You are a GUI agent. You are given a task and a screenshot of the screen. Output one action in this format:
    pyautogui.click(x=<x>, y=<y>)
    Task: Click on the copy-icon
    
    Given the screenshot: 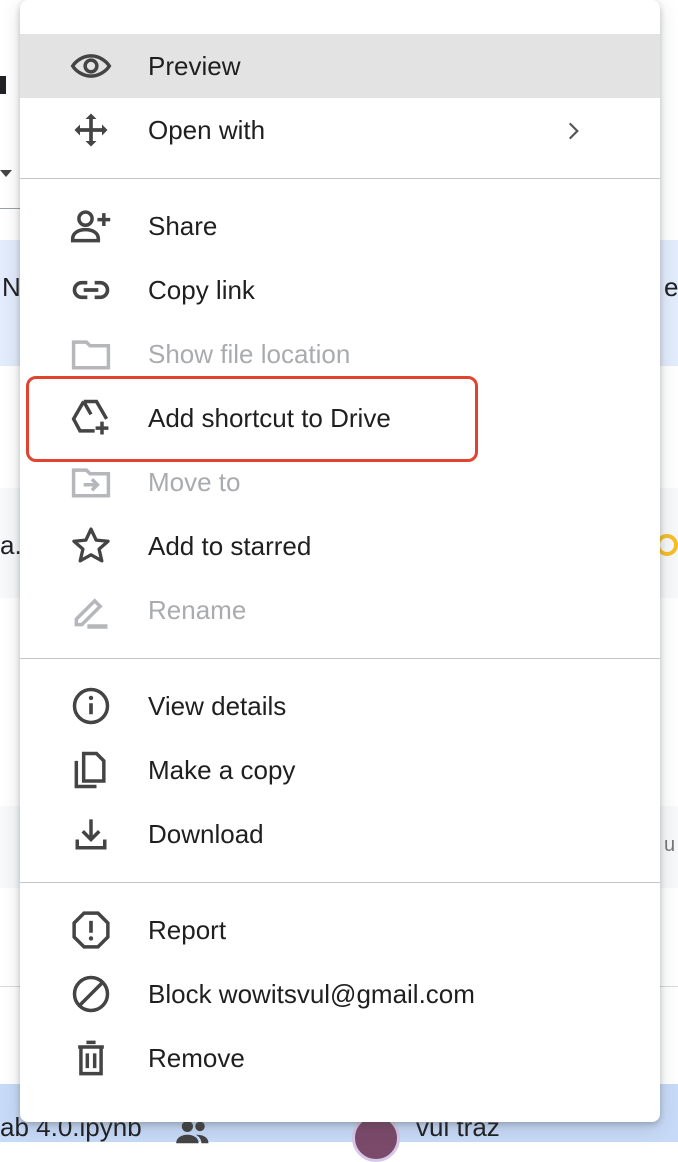 What is the action you would take?
    pyautogui.click(x=91, y=770)
    